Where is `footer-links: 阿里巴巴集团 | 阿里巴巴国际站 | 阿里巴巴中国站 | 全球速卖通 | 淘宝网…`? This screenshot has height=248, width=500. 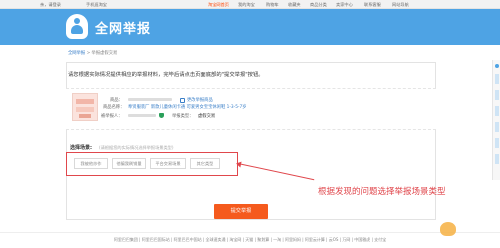 footer-links: 阿里巴巴集团 | 阿里巴巴国际站 | 阿里巴巴中国站 | 全球速卖通 | 淘宝网… is located at coordinates (250, 240).